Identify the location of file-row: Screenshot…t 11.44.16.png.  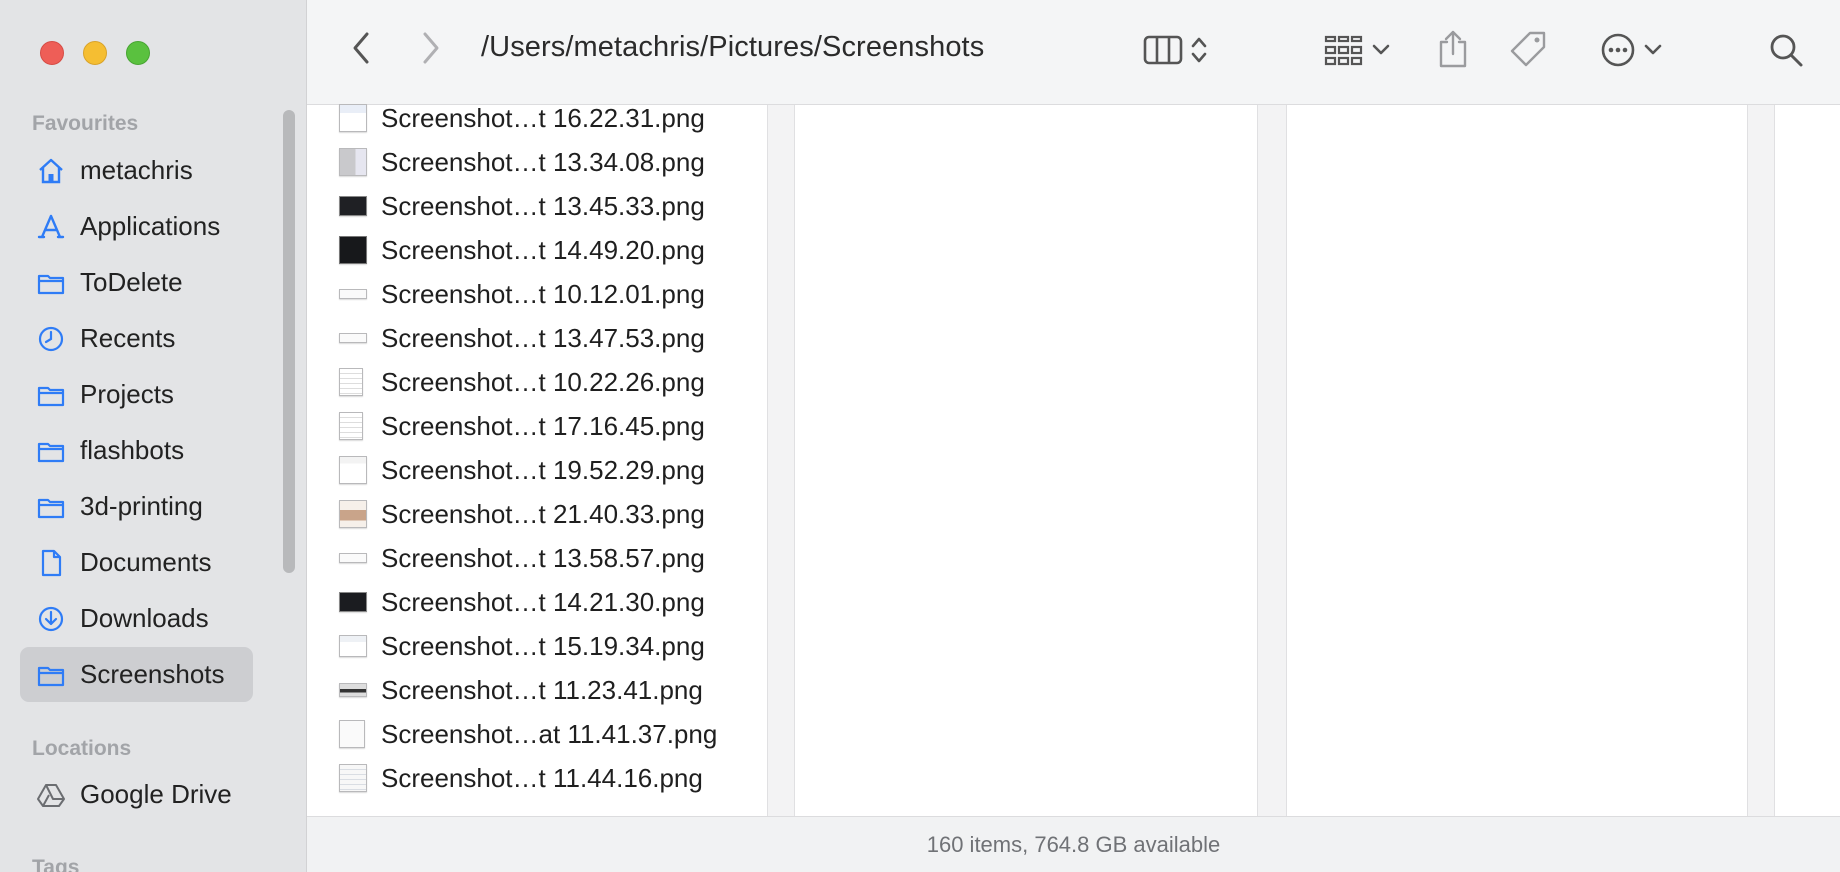
(537, 778).